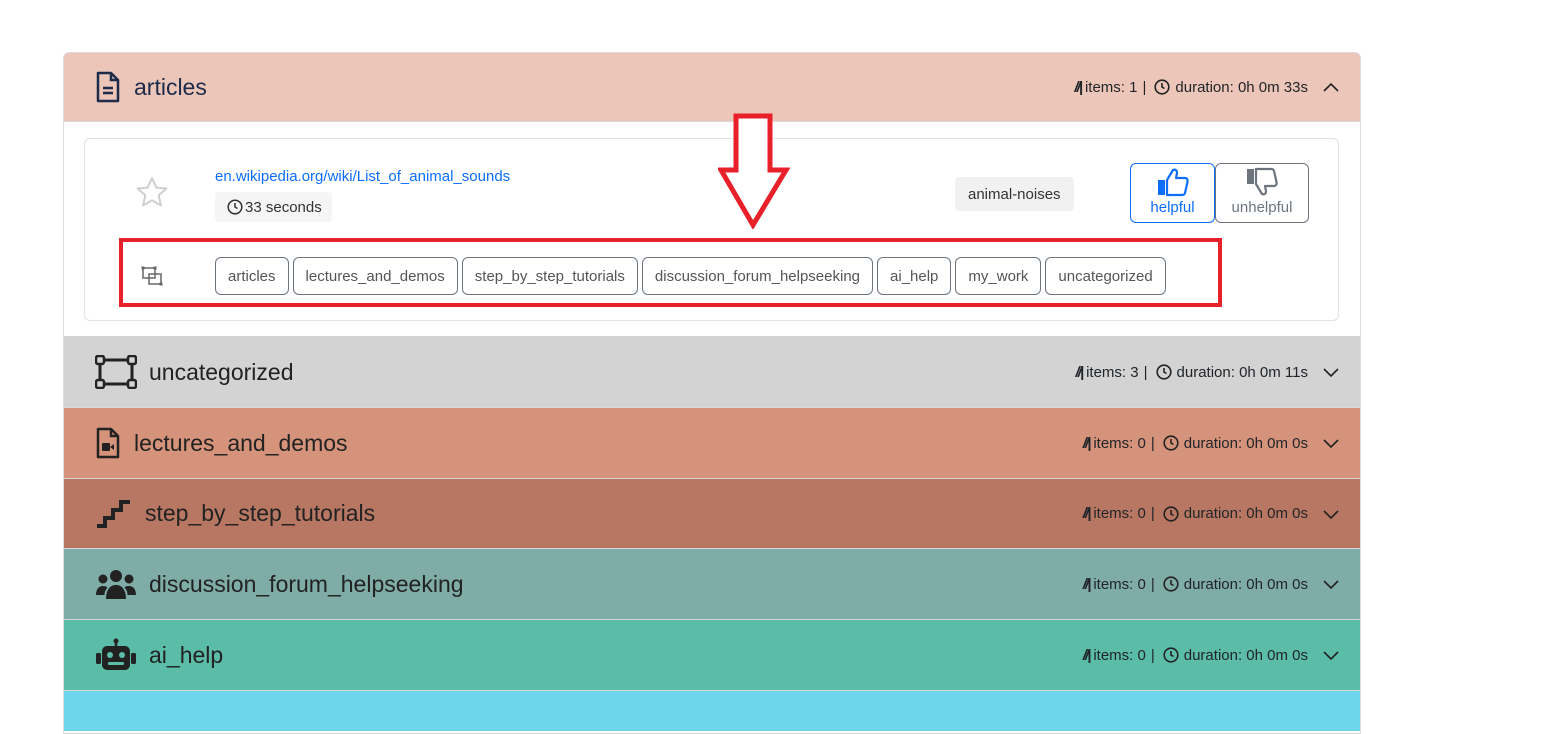 Image resolution: width=1568 pixels, height=734 pixels. What do you see at coordinates (1133, 87) in the screenshot?
I see `items-count: 1` at bounding box center [1133, 87].